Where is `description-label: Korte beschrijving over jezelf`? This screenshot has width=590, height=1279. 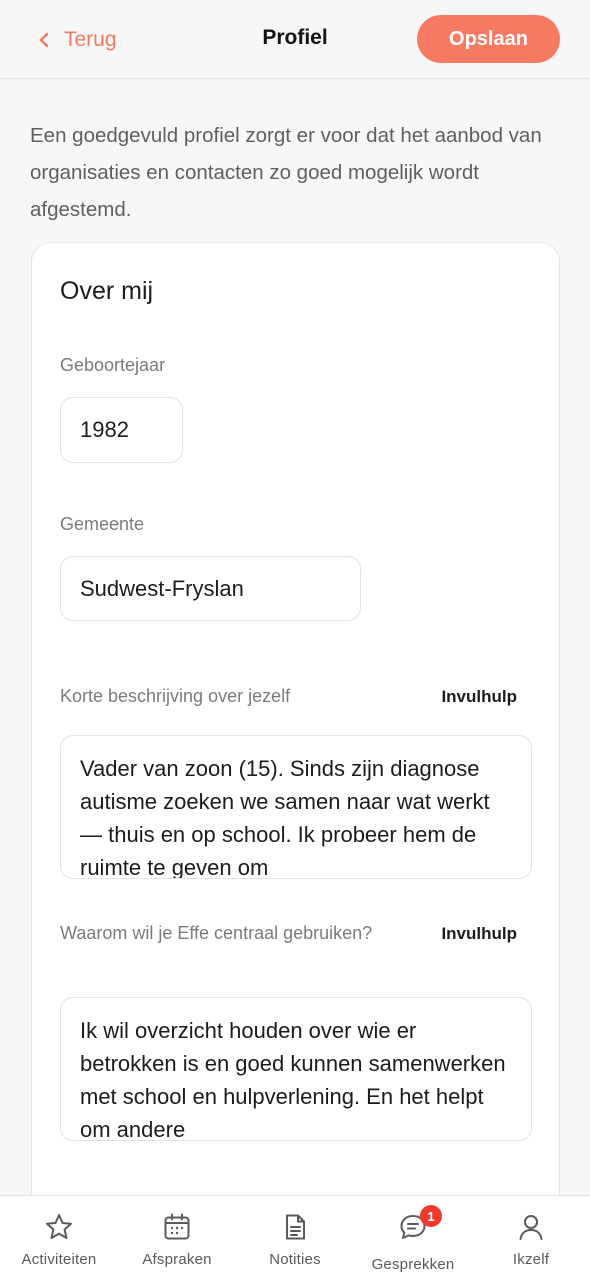
description-label: Korte beschrijving over jezelf is located at coordinates (175, 696).